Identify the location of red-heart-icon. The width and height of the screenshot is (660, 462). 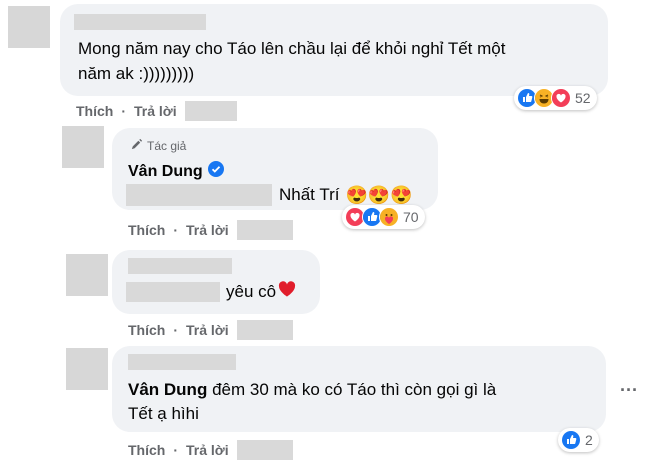
(287, 292).